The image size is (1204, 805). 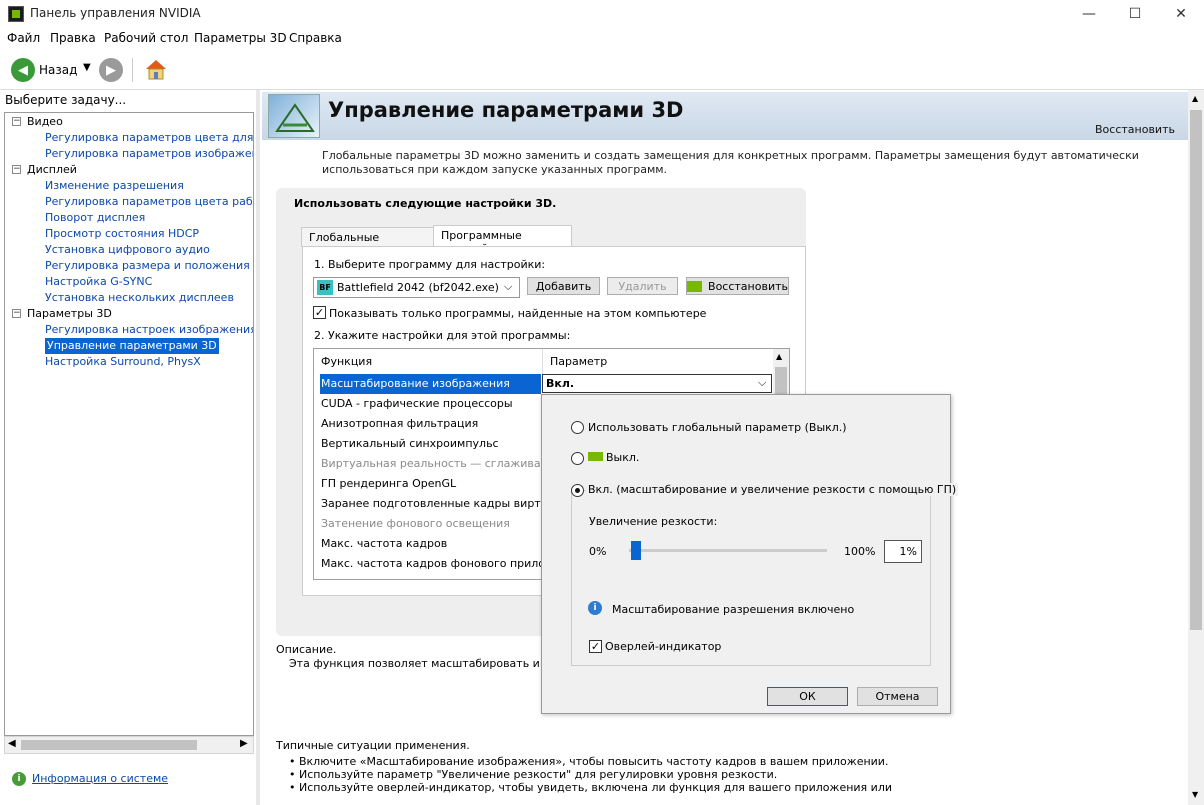 What do you see at coordinates (577, 458) in the screenshot?
I see `radio-off` at bounding box center [577, 458].